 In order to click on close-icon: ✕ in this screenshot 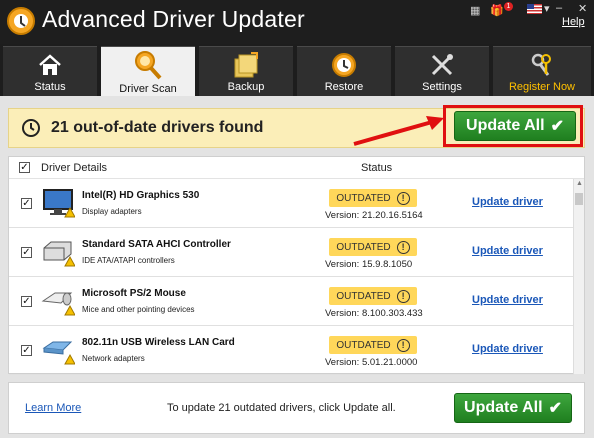, I will do `click(582, 8)`.